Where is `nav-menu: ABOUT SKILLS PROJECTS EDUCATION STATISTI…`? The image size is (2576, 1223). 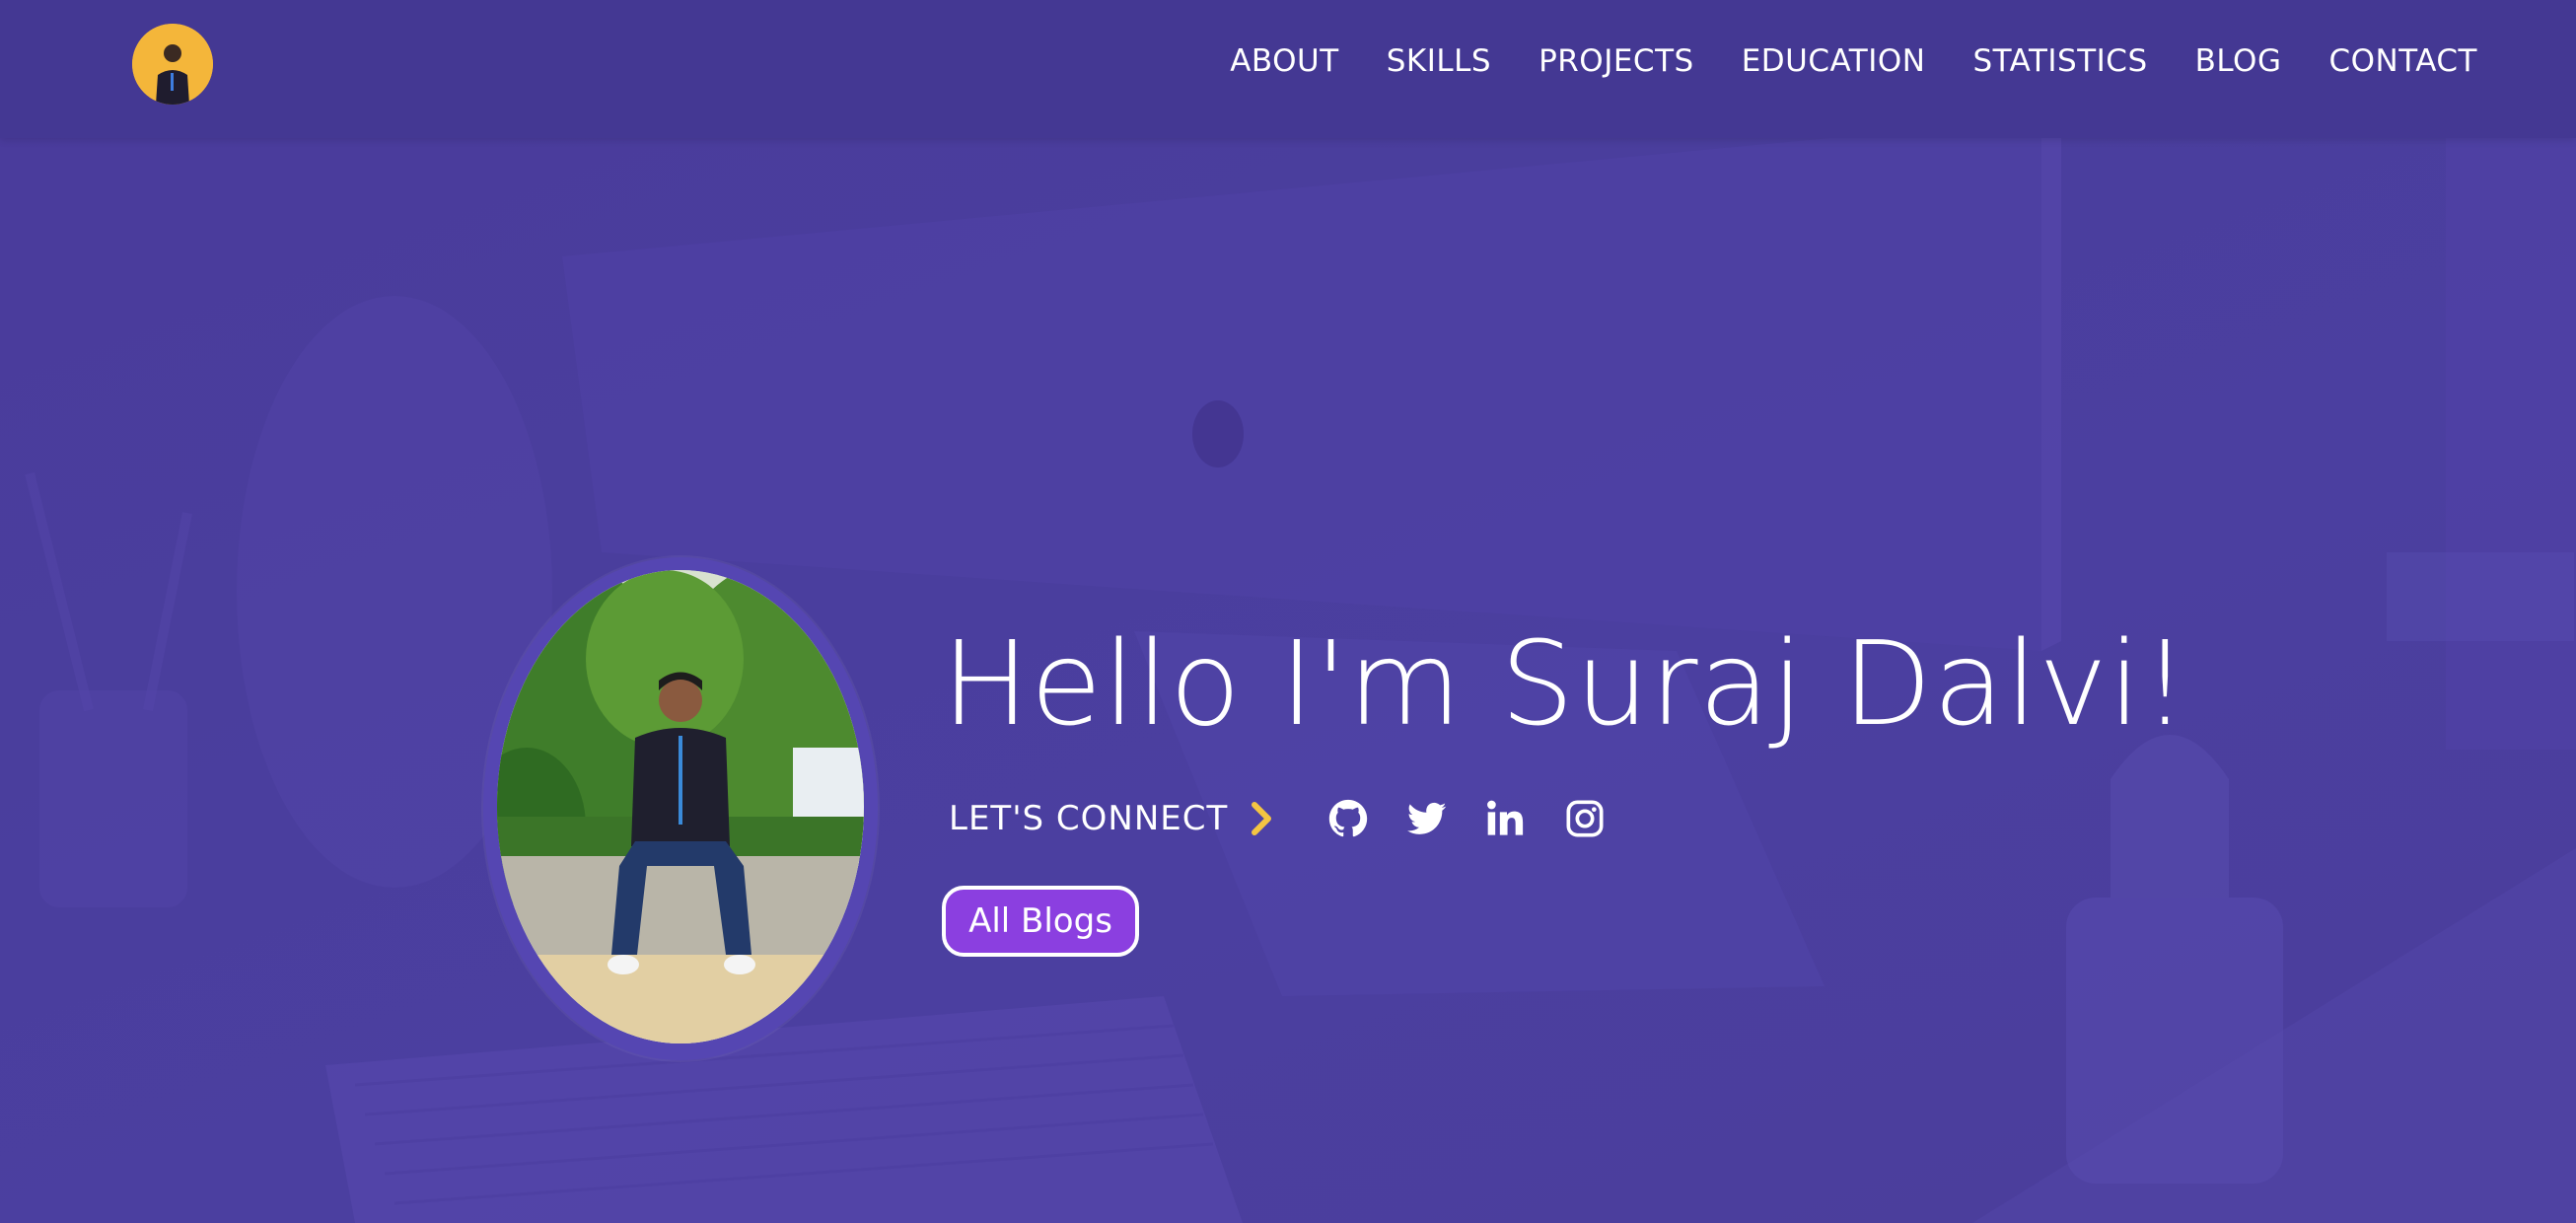 nav-menu: ABOUT SKILLS PROJECTS EDUCATION STATISTI… is located at coordinates (1853, 61).